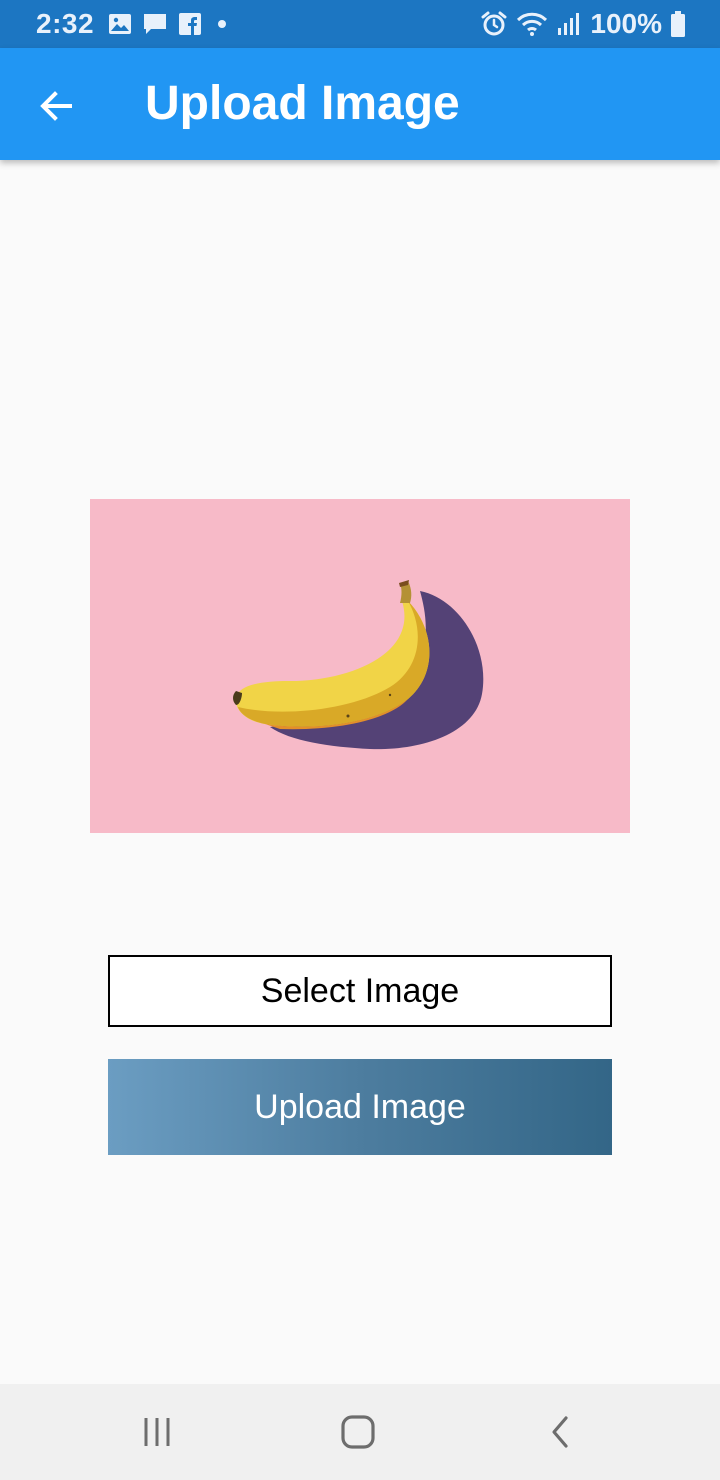 The width and height of the screenshot is (720, 1480). What do you see at coordinates (494, 23) in the screenshot?
I see `alarm-icon` at bounding box center [494, 23].